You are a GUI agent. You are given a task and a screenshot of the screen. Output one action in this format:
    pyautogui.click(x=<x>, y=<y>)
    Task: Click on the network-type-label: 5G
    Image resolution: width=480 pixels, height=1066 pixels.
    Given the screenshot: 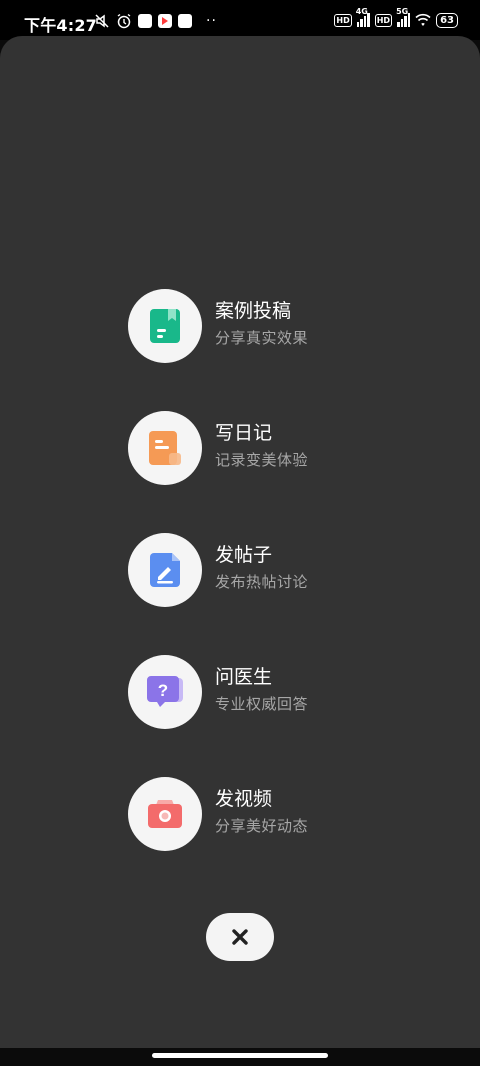 What is the action you would take?
    pyautogui.click(x=402, y=11)
    